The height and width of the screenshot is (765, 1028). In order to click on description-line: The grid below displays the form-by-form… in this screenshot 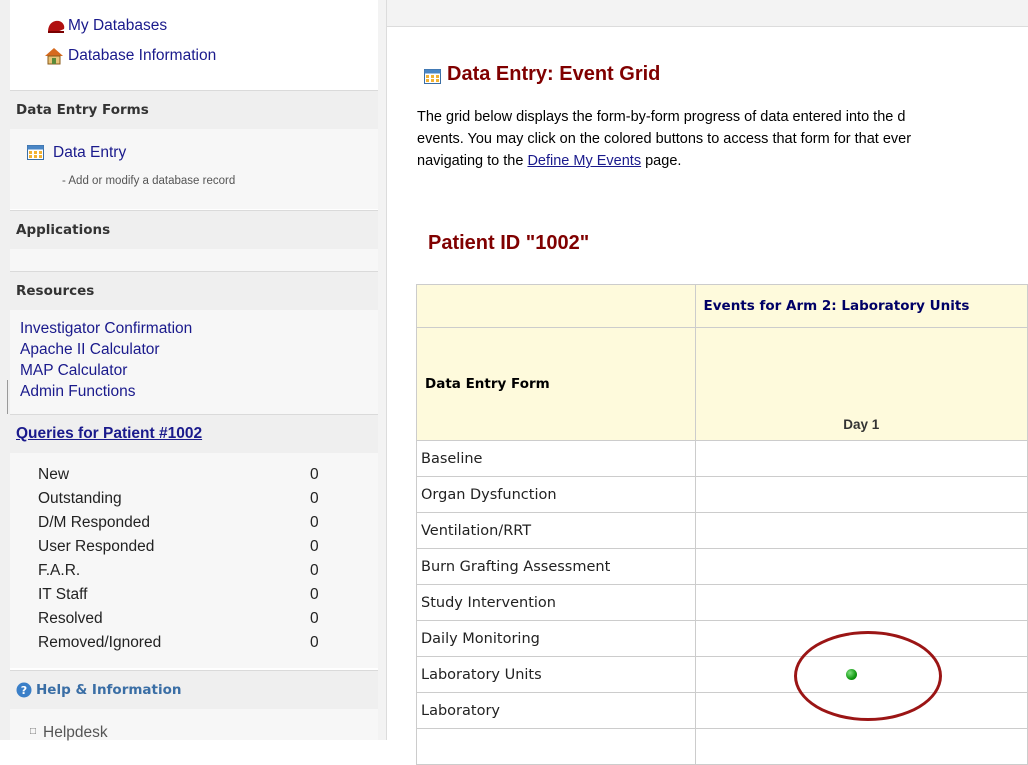, I will do `click(661, 117)`.